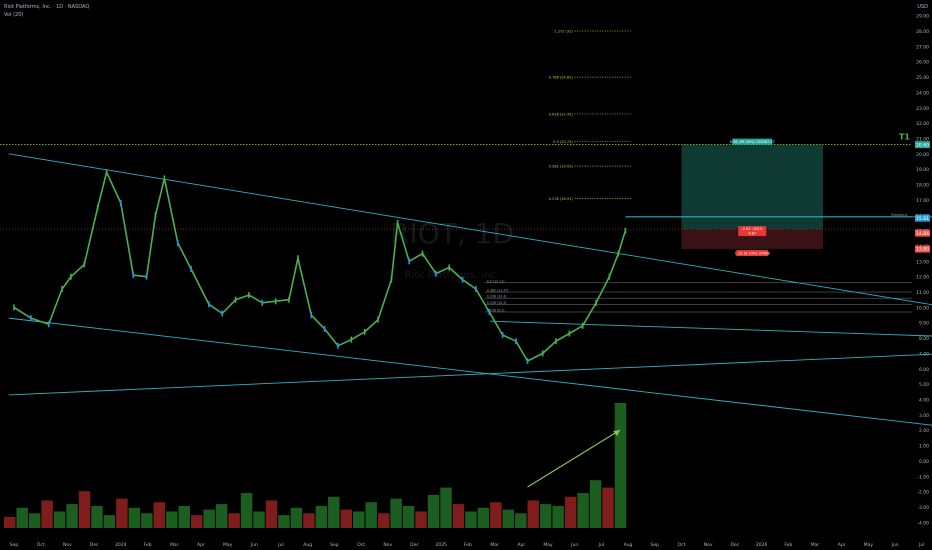 The image size is (932, 550). What do you see at coordinates (574, 458) in the screenshot?
I see `volume-arrow` at bounding box center [574, 458].